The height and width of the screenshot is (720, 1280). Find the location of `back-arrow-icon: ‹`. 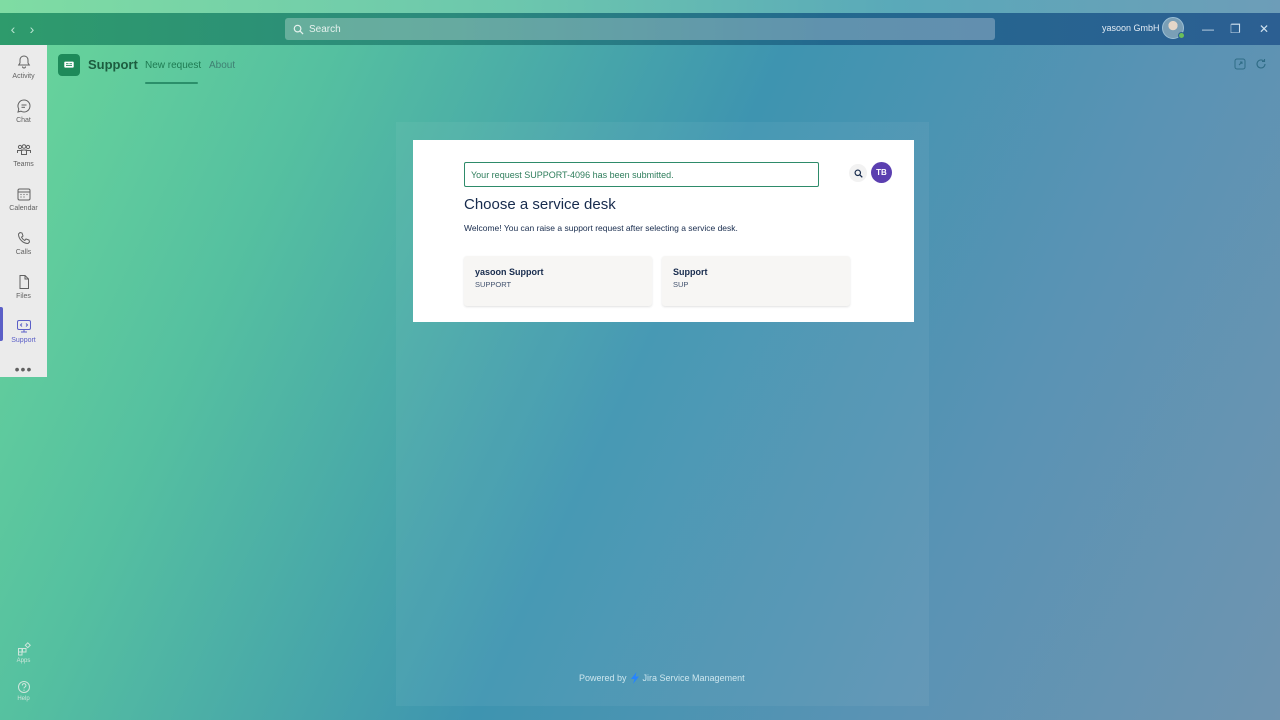

back-arrow-icon: ‹ is located at coordinates (13, 29).